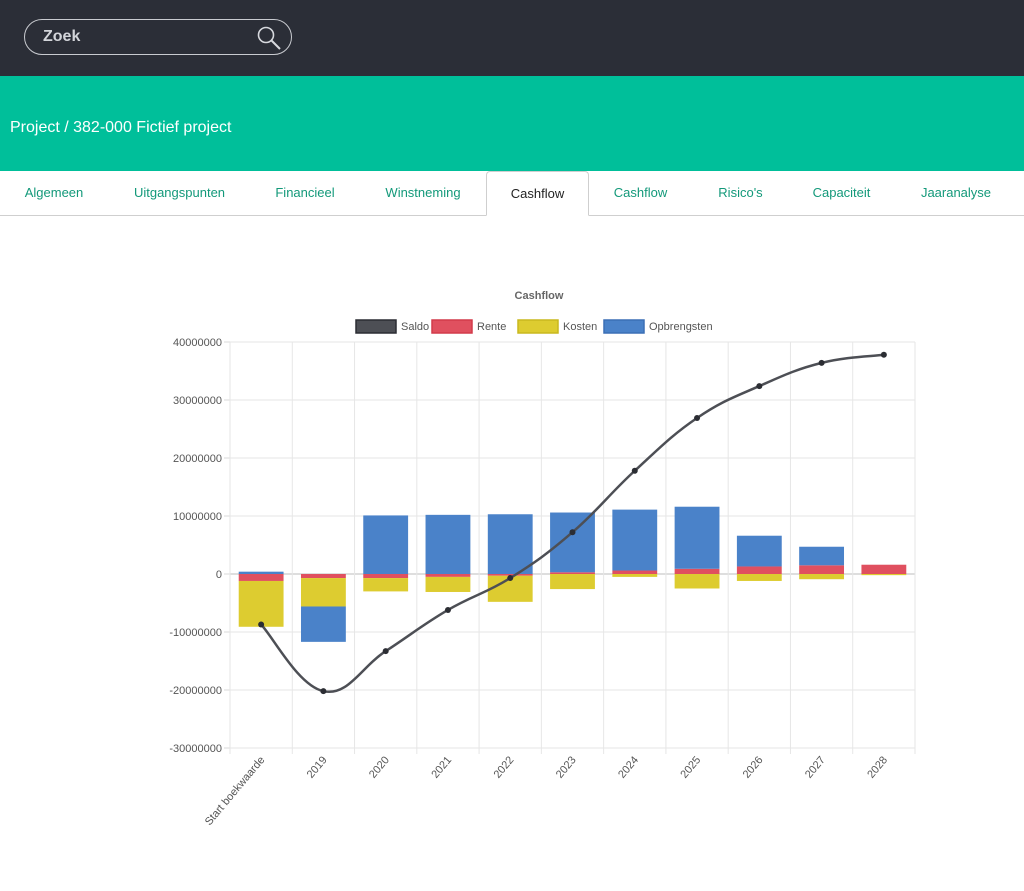 This screenshot has height=891, width=1024. I want to click on x-tick-label: 2019, so click(317, 767).